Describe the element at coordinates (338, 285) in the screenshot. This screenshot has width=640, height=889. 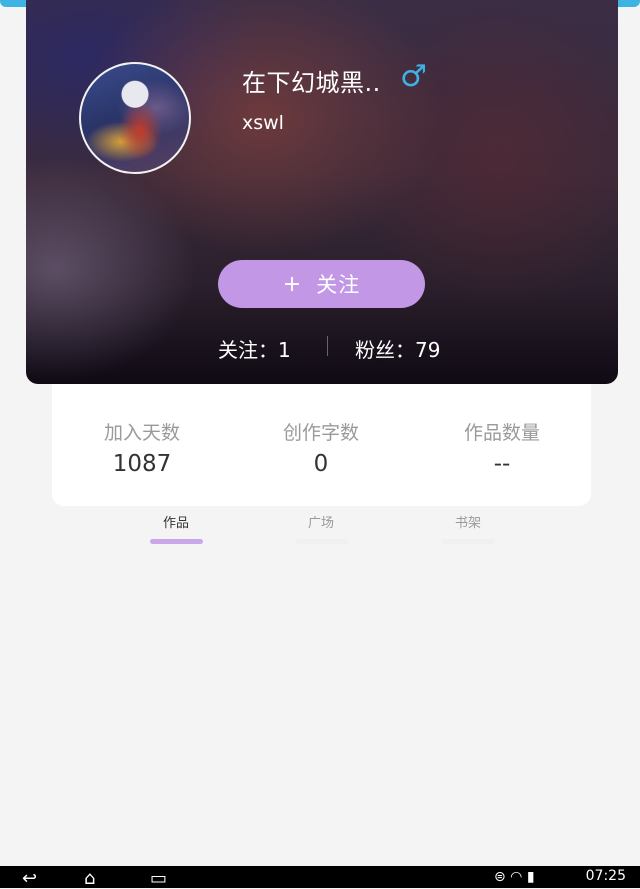
I see `follow-button-label: 关注` at that location.